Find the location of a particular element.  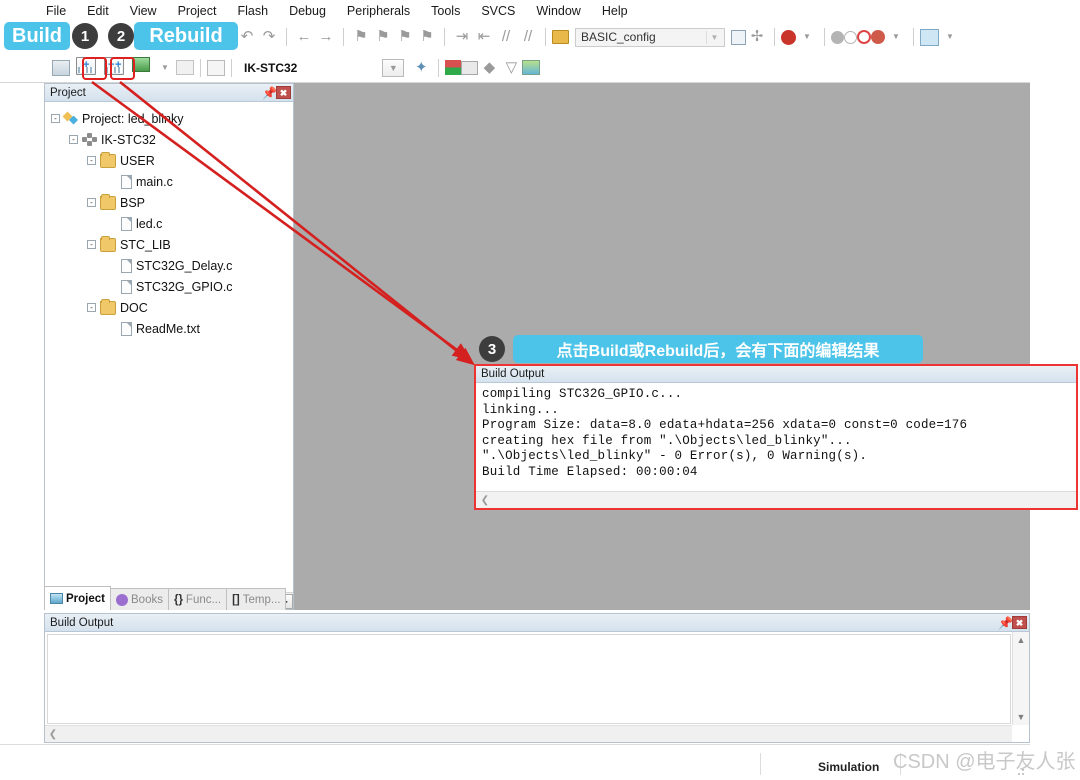

resize-grip-icon is located at coordinates (1020, 771).